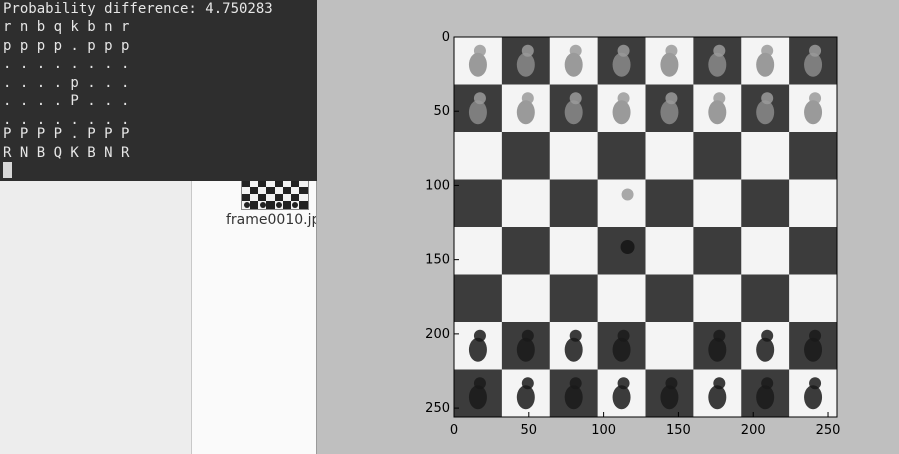 The width and height of the screenshot is (899, 454). I want to click on terminal-line: r n b q k b n r, so click(66, 27).